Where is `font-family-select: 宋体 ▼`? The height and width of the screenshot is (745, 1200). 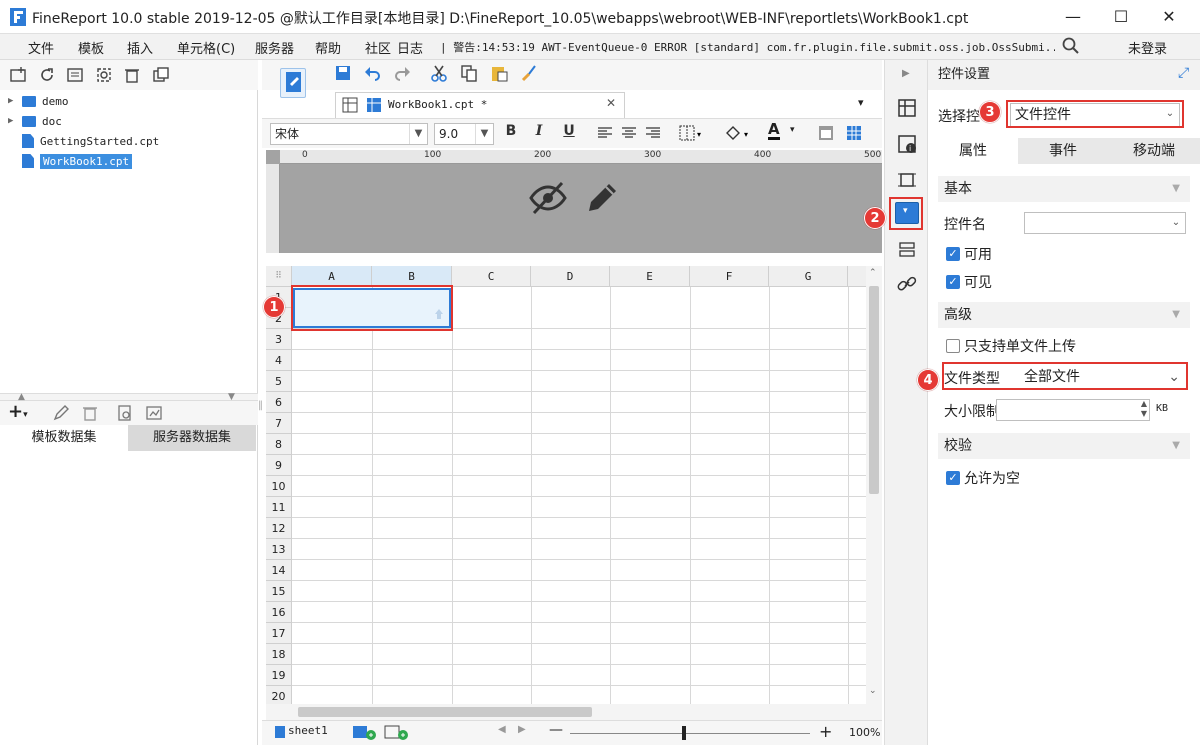 font-family-select: 宋体 ▼ is located at coordinates (349, 134).